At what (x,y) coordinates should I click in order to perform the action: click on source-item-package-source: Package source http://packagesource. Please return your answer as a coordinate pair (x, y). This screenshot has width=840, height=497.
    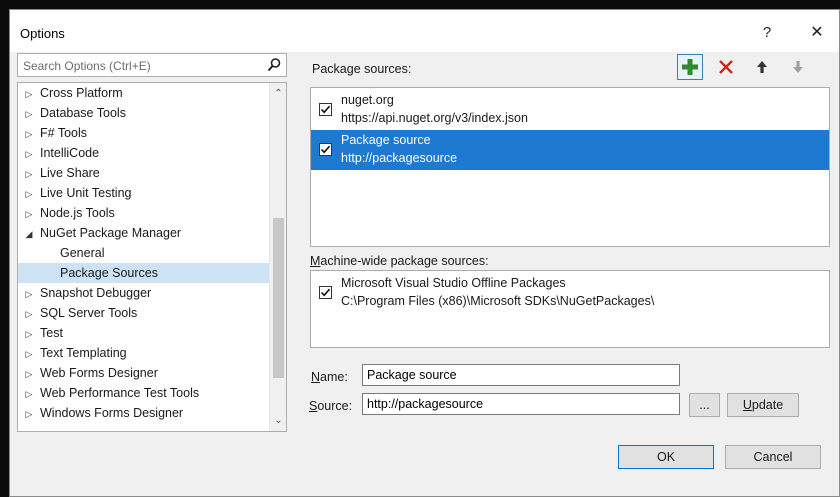
    Looking at the image, I should click on (570, 150).